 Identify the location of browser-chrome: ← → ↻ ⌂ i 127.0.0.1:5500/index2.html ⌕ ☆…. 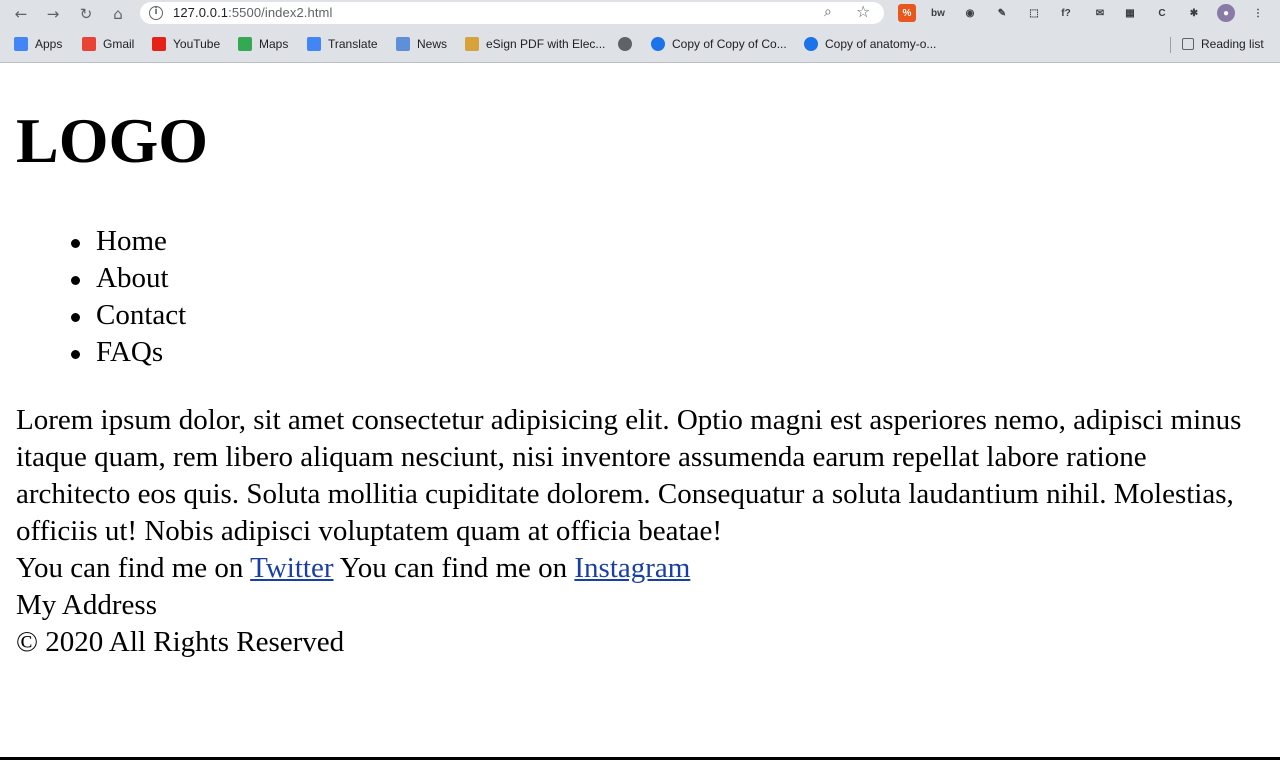
(640, 31).